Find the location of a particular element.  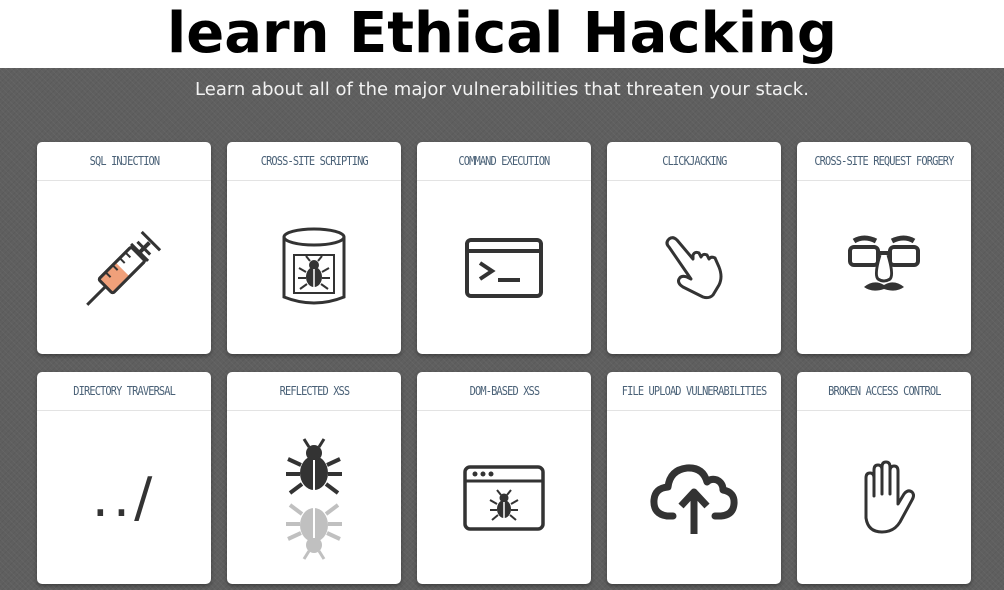

card-directory-traversal: DIRECTORY TRAVERSAL ../ is located at coordinates (124, 478).